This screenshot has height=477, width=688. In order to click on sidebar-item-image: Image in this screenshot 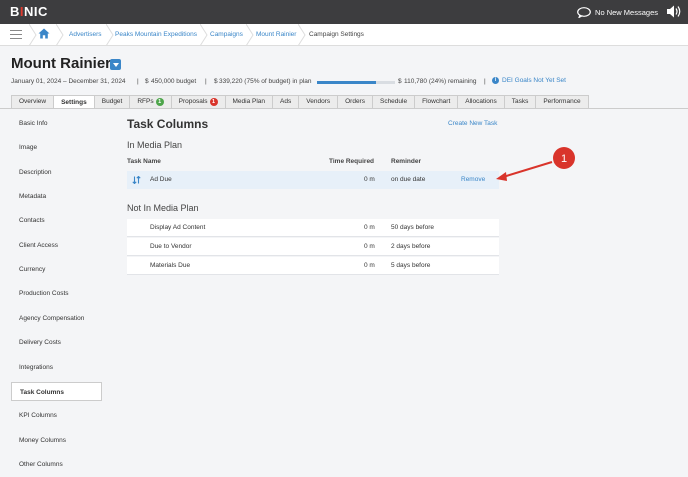, I will do `click(56, 147)`.